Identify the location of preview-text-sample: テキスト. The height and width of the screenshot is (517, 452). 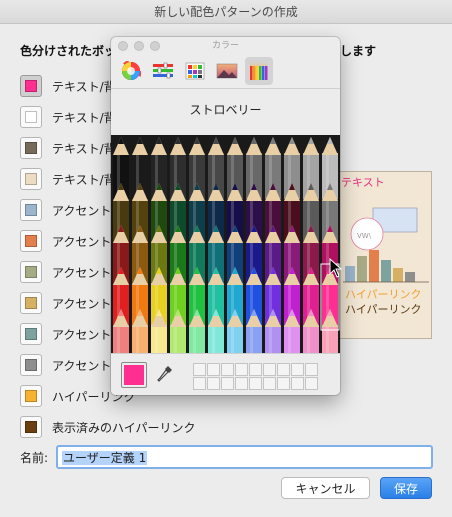
(363, 182).